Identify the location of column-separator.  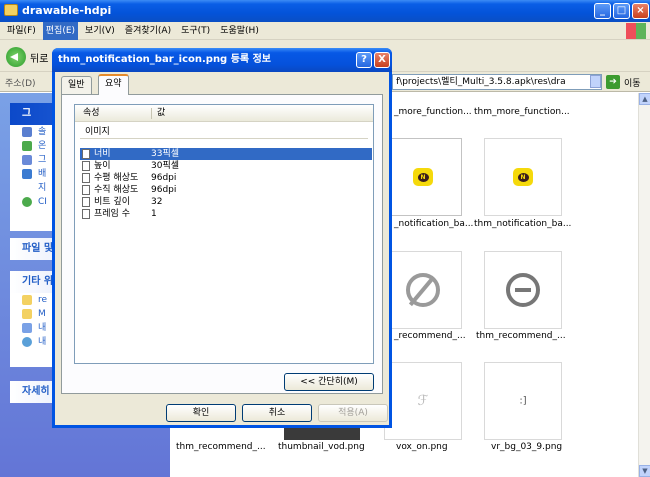
(151, 113).